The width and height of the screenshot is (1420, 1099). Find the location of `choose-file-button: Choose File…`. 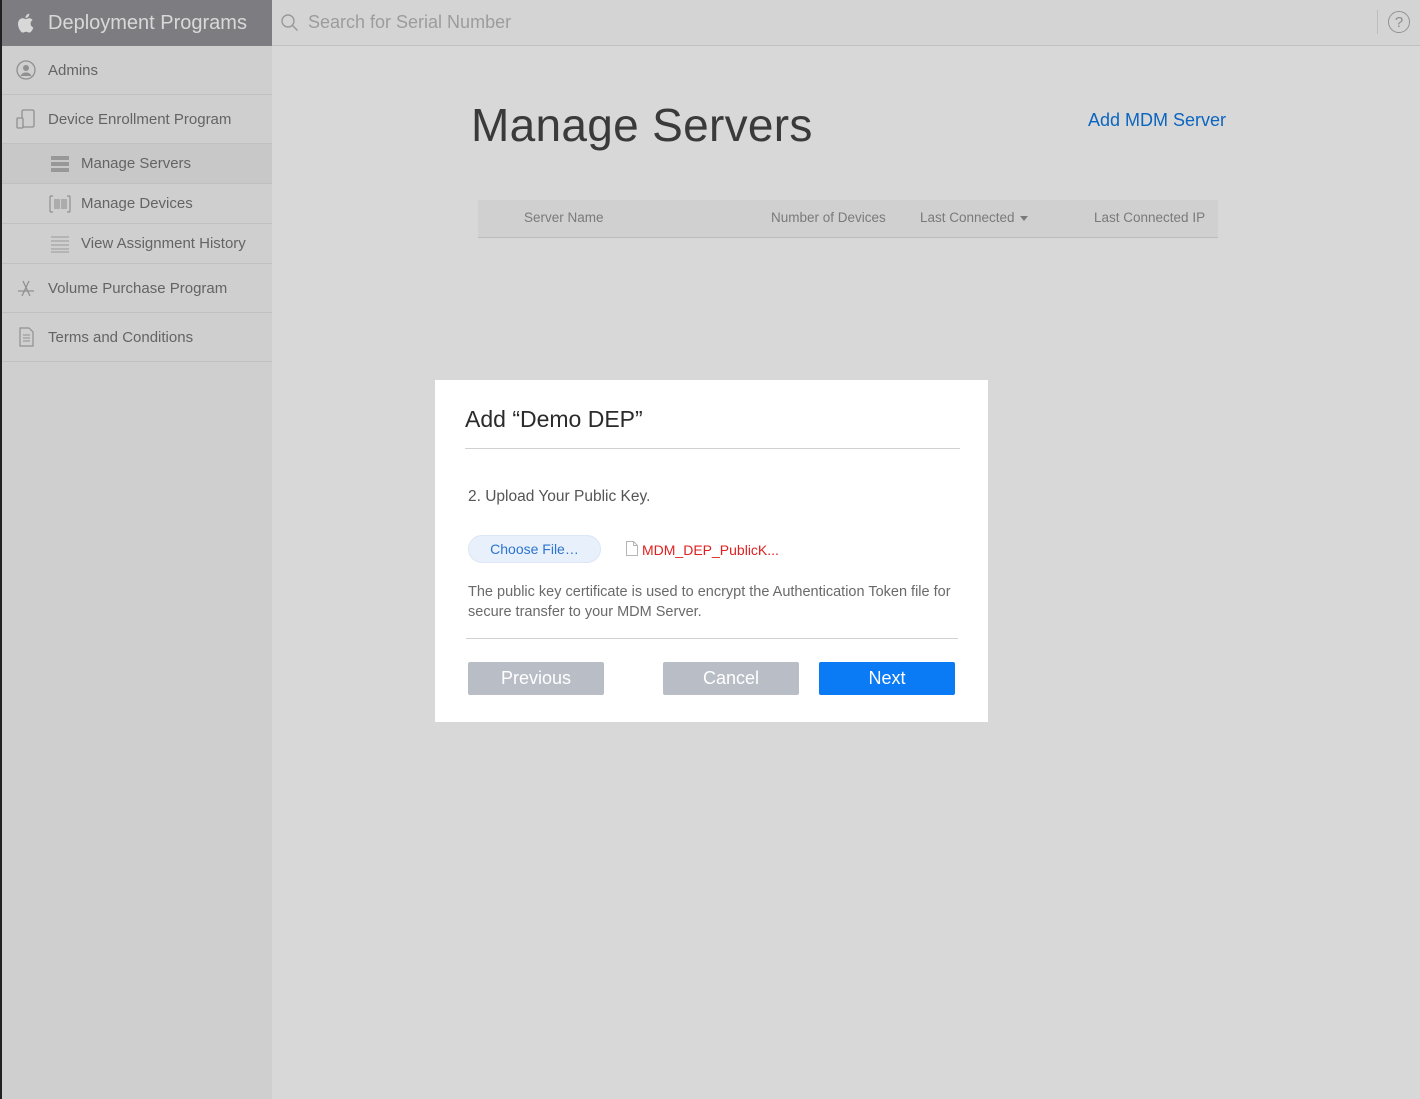

choose-file-button: Choose File… is located at coordinates (534, 549).